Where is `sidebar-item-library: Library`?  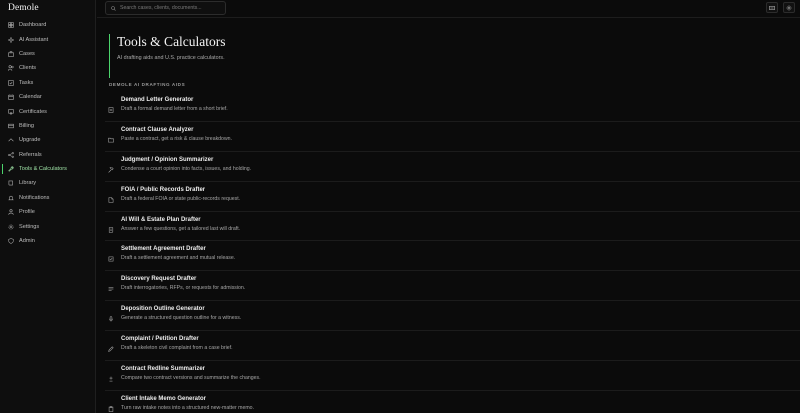
sidebar-item-library: Library is located at coordinates (48, 183).